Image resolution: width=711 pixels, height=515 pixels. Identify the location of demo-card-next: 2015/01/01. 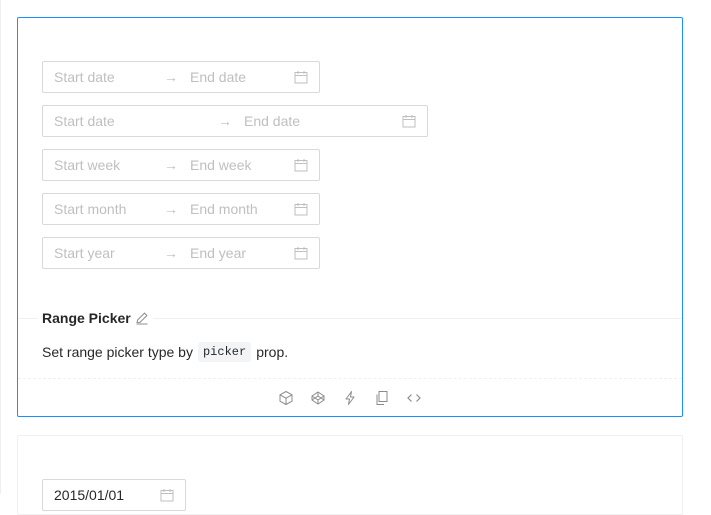
(350, 475).